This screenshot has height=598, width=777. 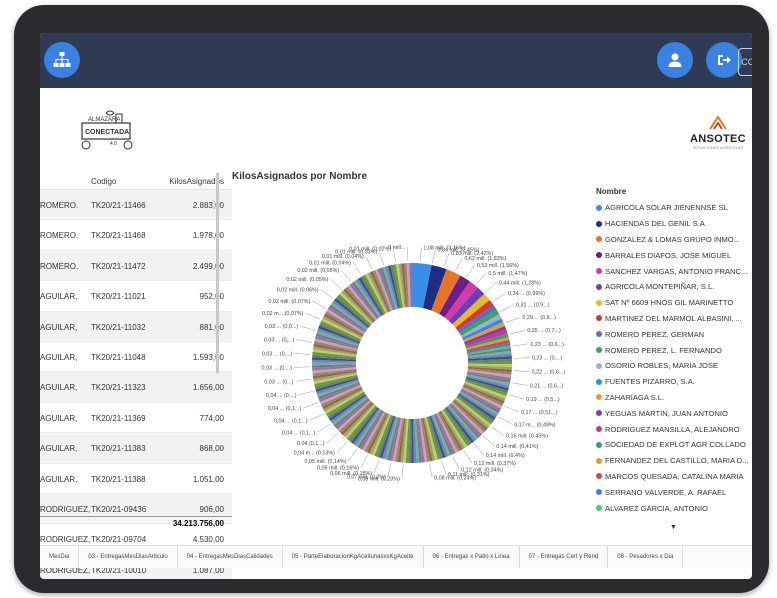 What do you see at coordinates (136, 205) in the screenshot?
I see `table-row: ROMERO. TK20/21-11466 2.883,00` at bounding box center [136, 205].